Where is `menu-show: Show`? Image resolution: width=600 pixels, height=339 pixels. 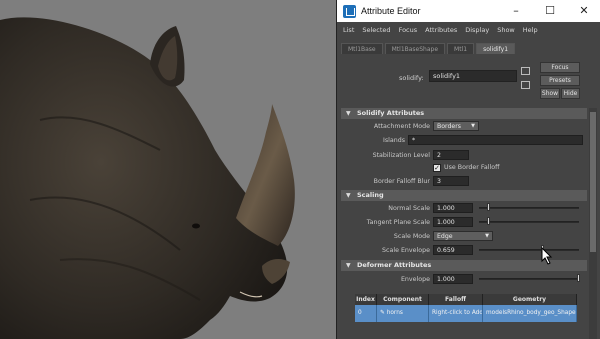 menu-show: Show is located at coordinates (506, 30).